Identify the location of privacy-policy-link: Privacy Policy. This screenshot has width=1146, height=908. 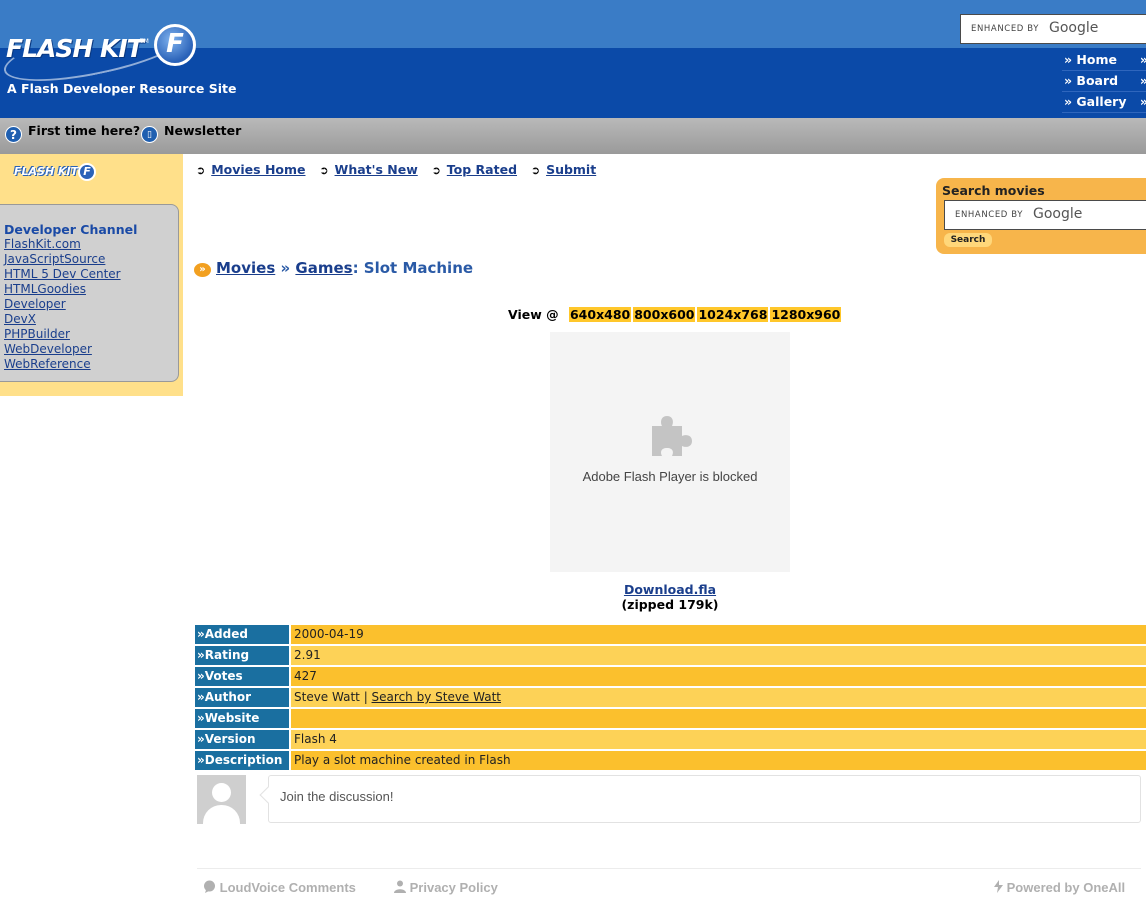
(446, 887).